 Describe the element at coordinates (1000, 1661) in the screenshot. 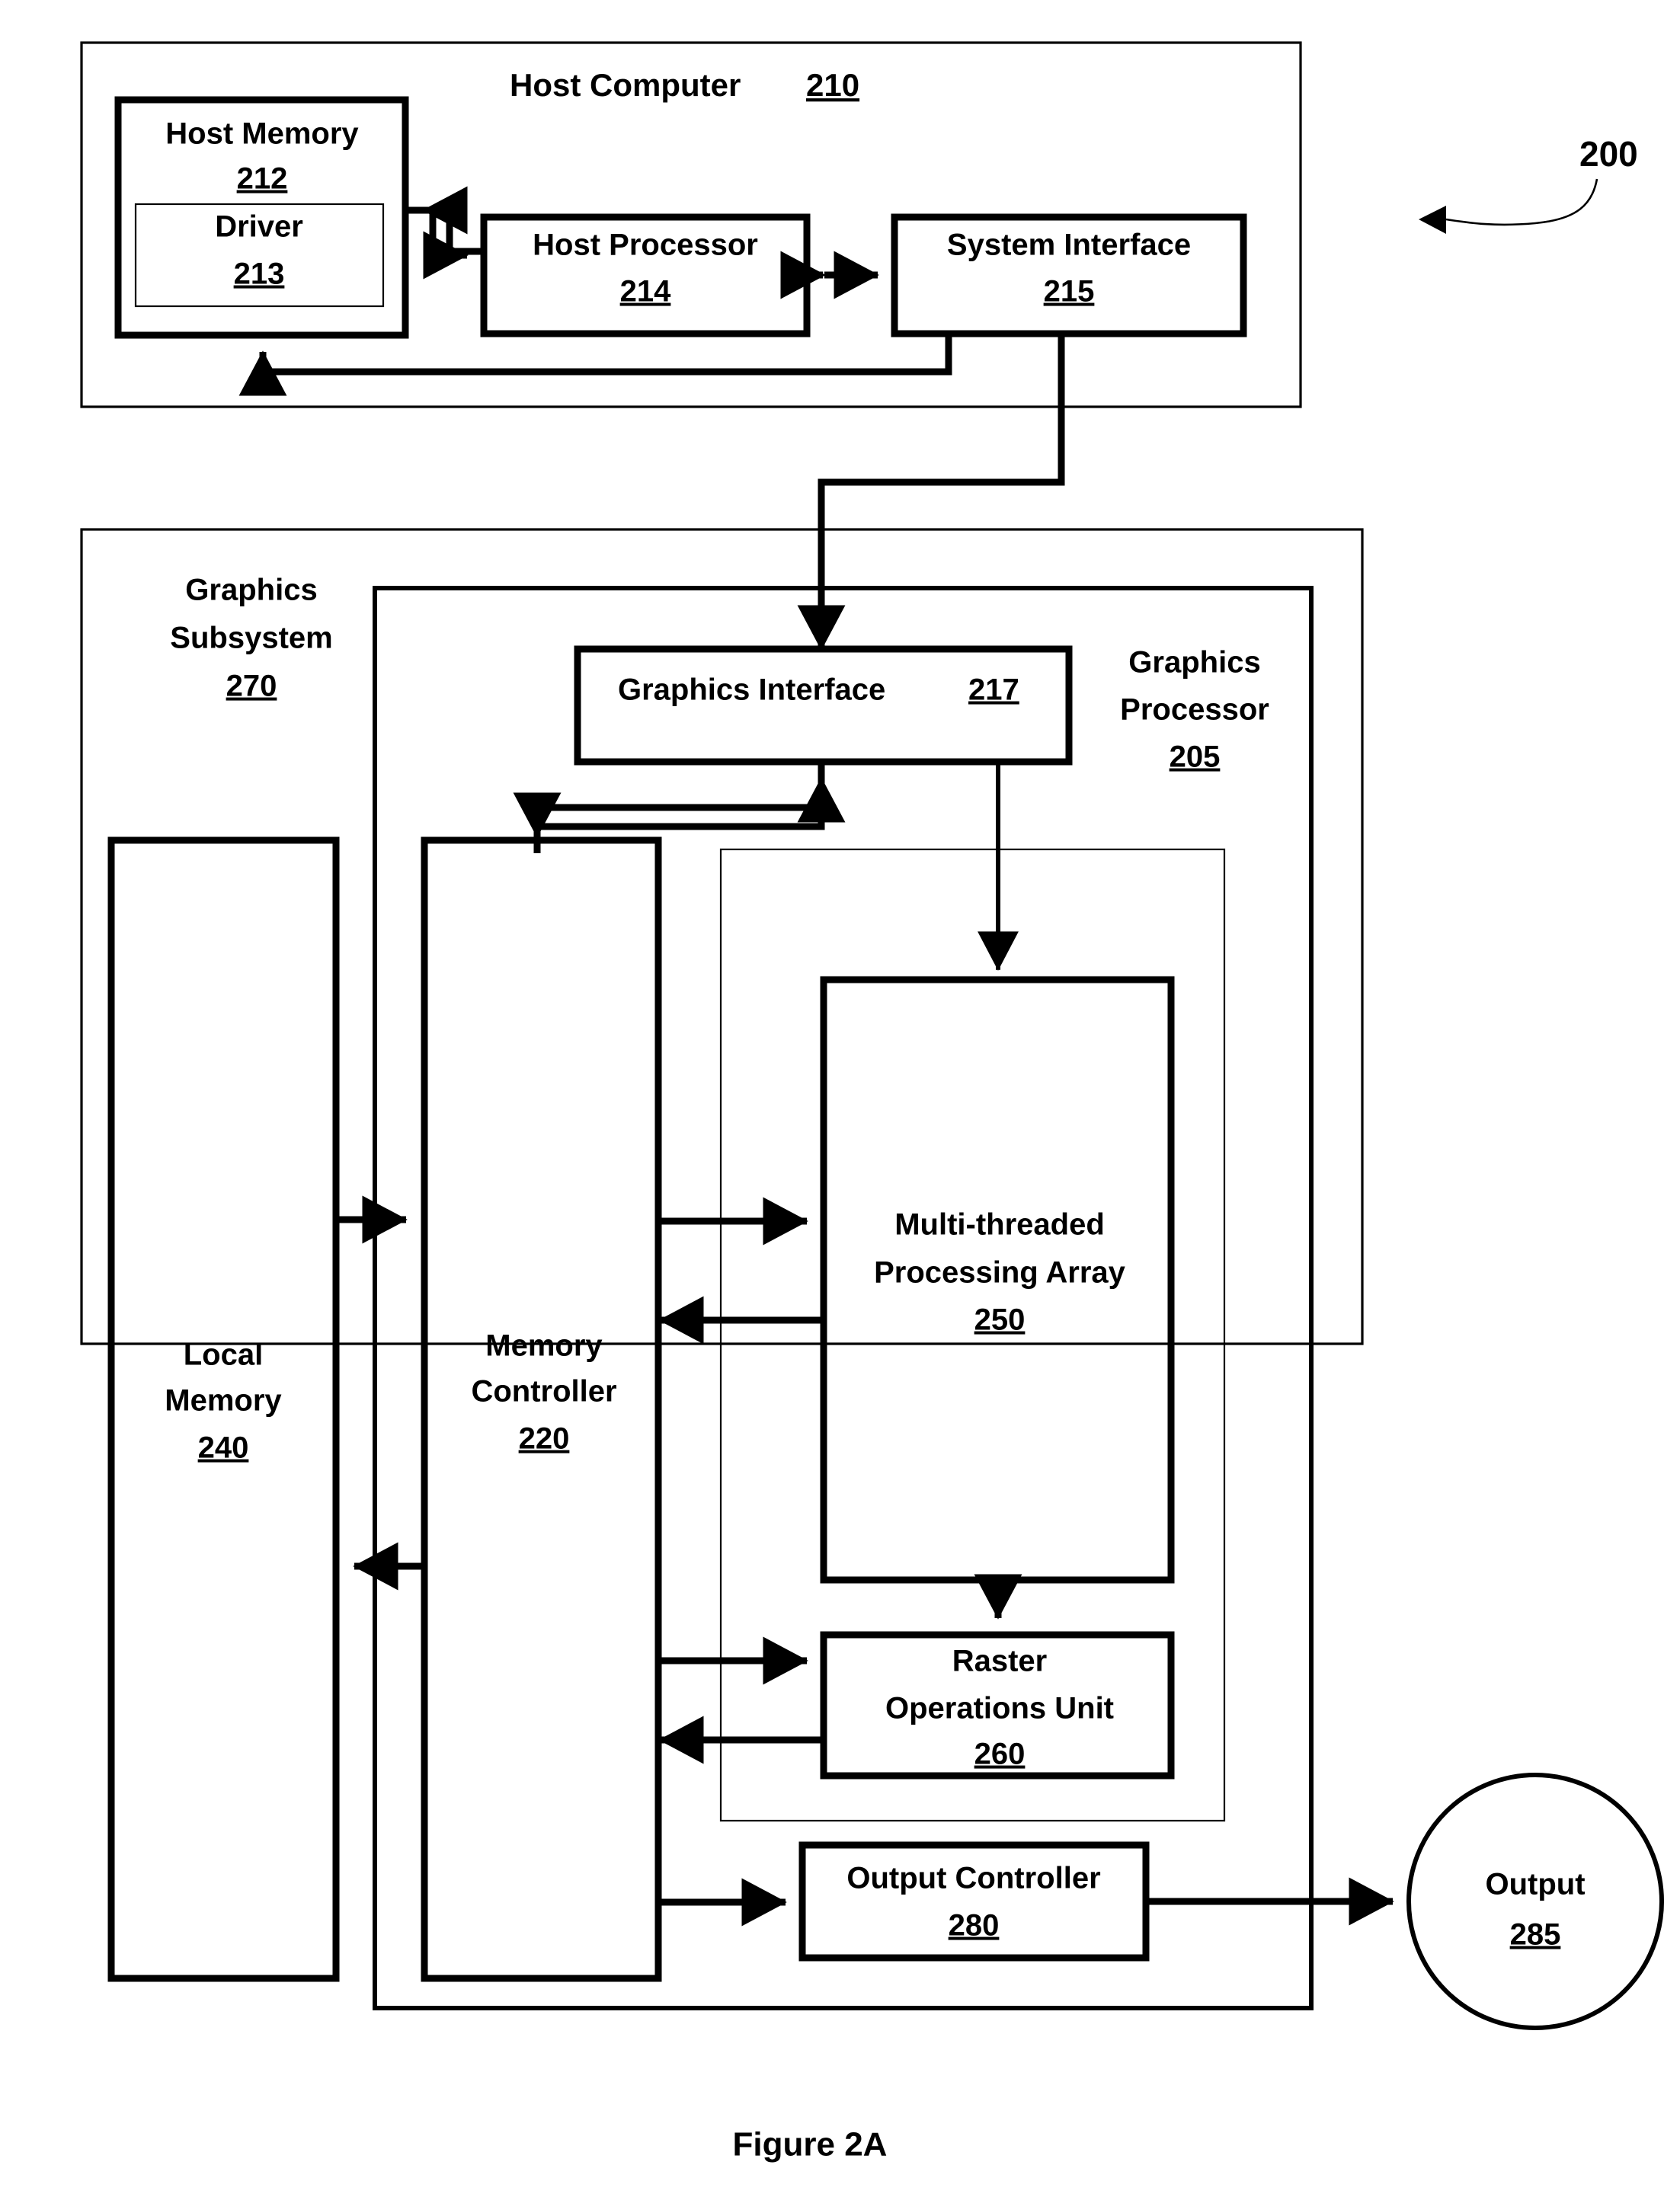

I see `rop-title-line1: Raster` at that location.